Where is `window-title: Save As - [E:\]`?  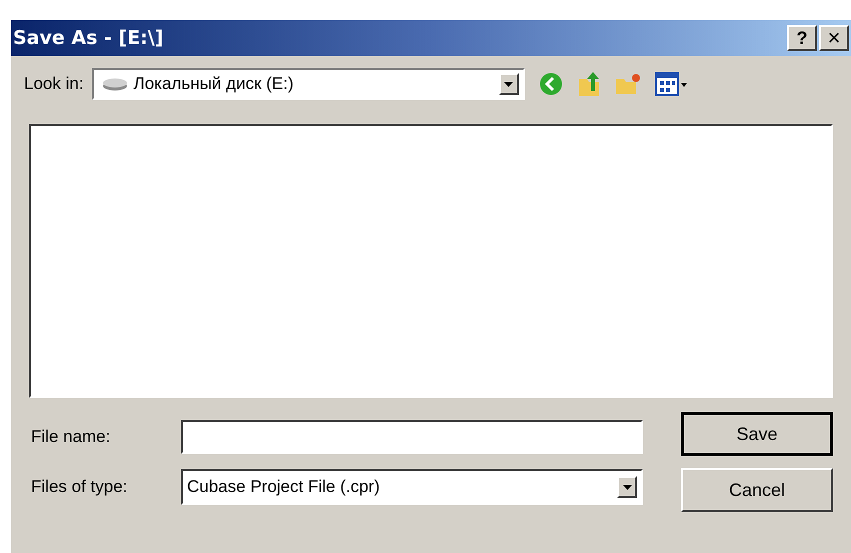 window-title: Save As - [E:\] is located at coordinates (88, 38).